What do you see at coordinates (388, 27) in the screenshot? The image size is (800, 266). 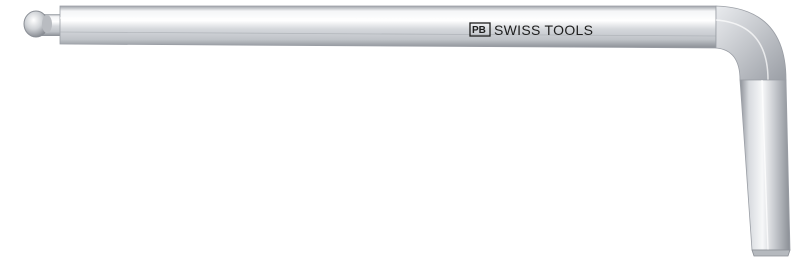 I see `long-arm` at bounding box center [388, 27].